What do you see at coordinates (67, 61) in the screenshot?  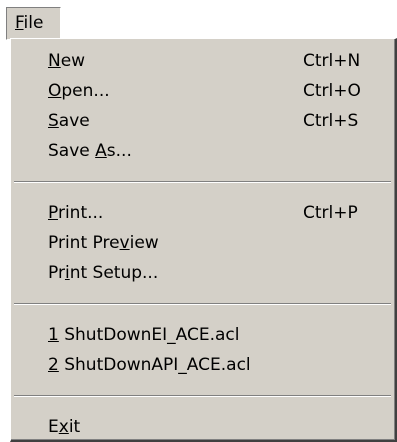 I see `menu-item-new-label: New` at bounding box center [67, 61].